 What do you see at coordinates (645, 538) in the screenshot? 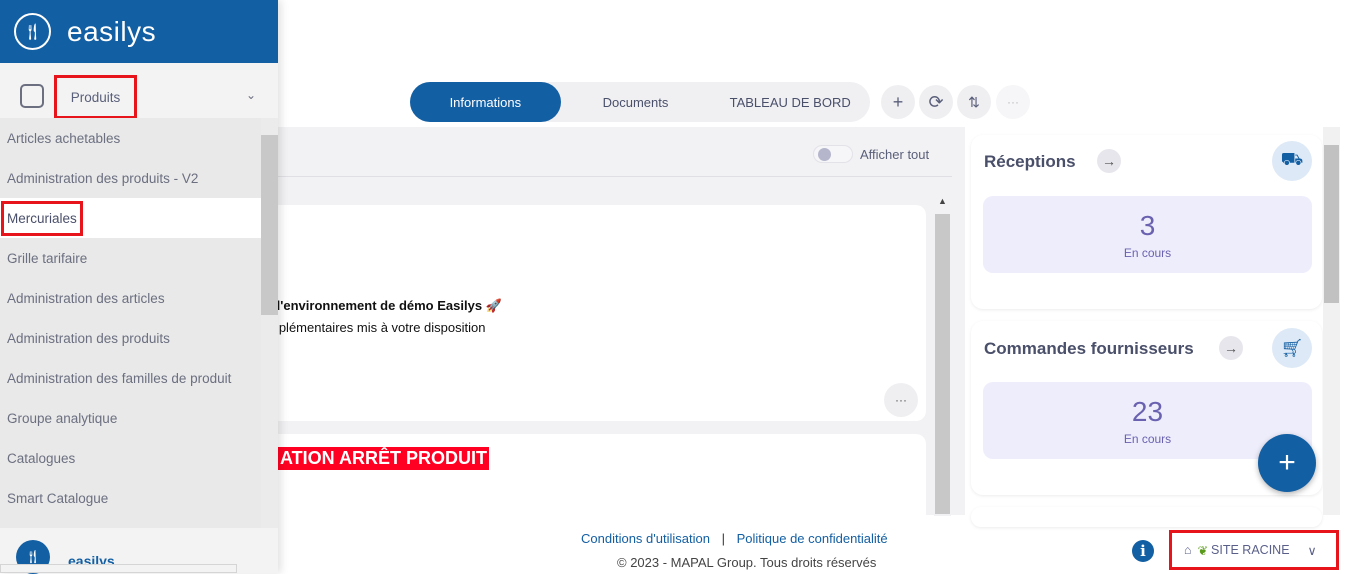
I see `terms-link: Conditions d'utilisation` at bounding box center [645, 538].